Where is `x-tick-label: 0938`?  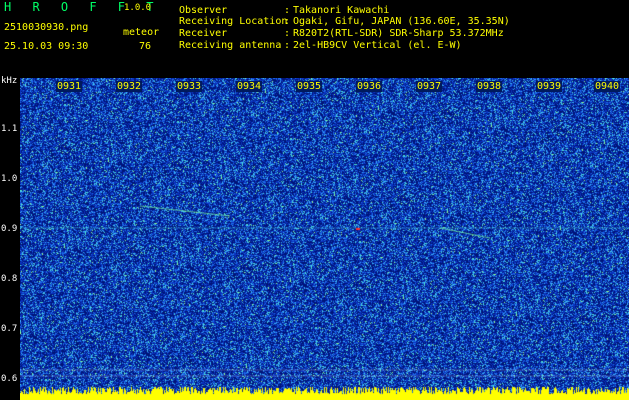 x-tick-label: 0938 is located at coordinates (489, 86).